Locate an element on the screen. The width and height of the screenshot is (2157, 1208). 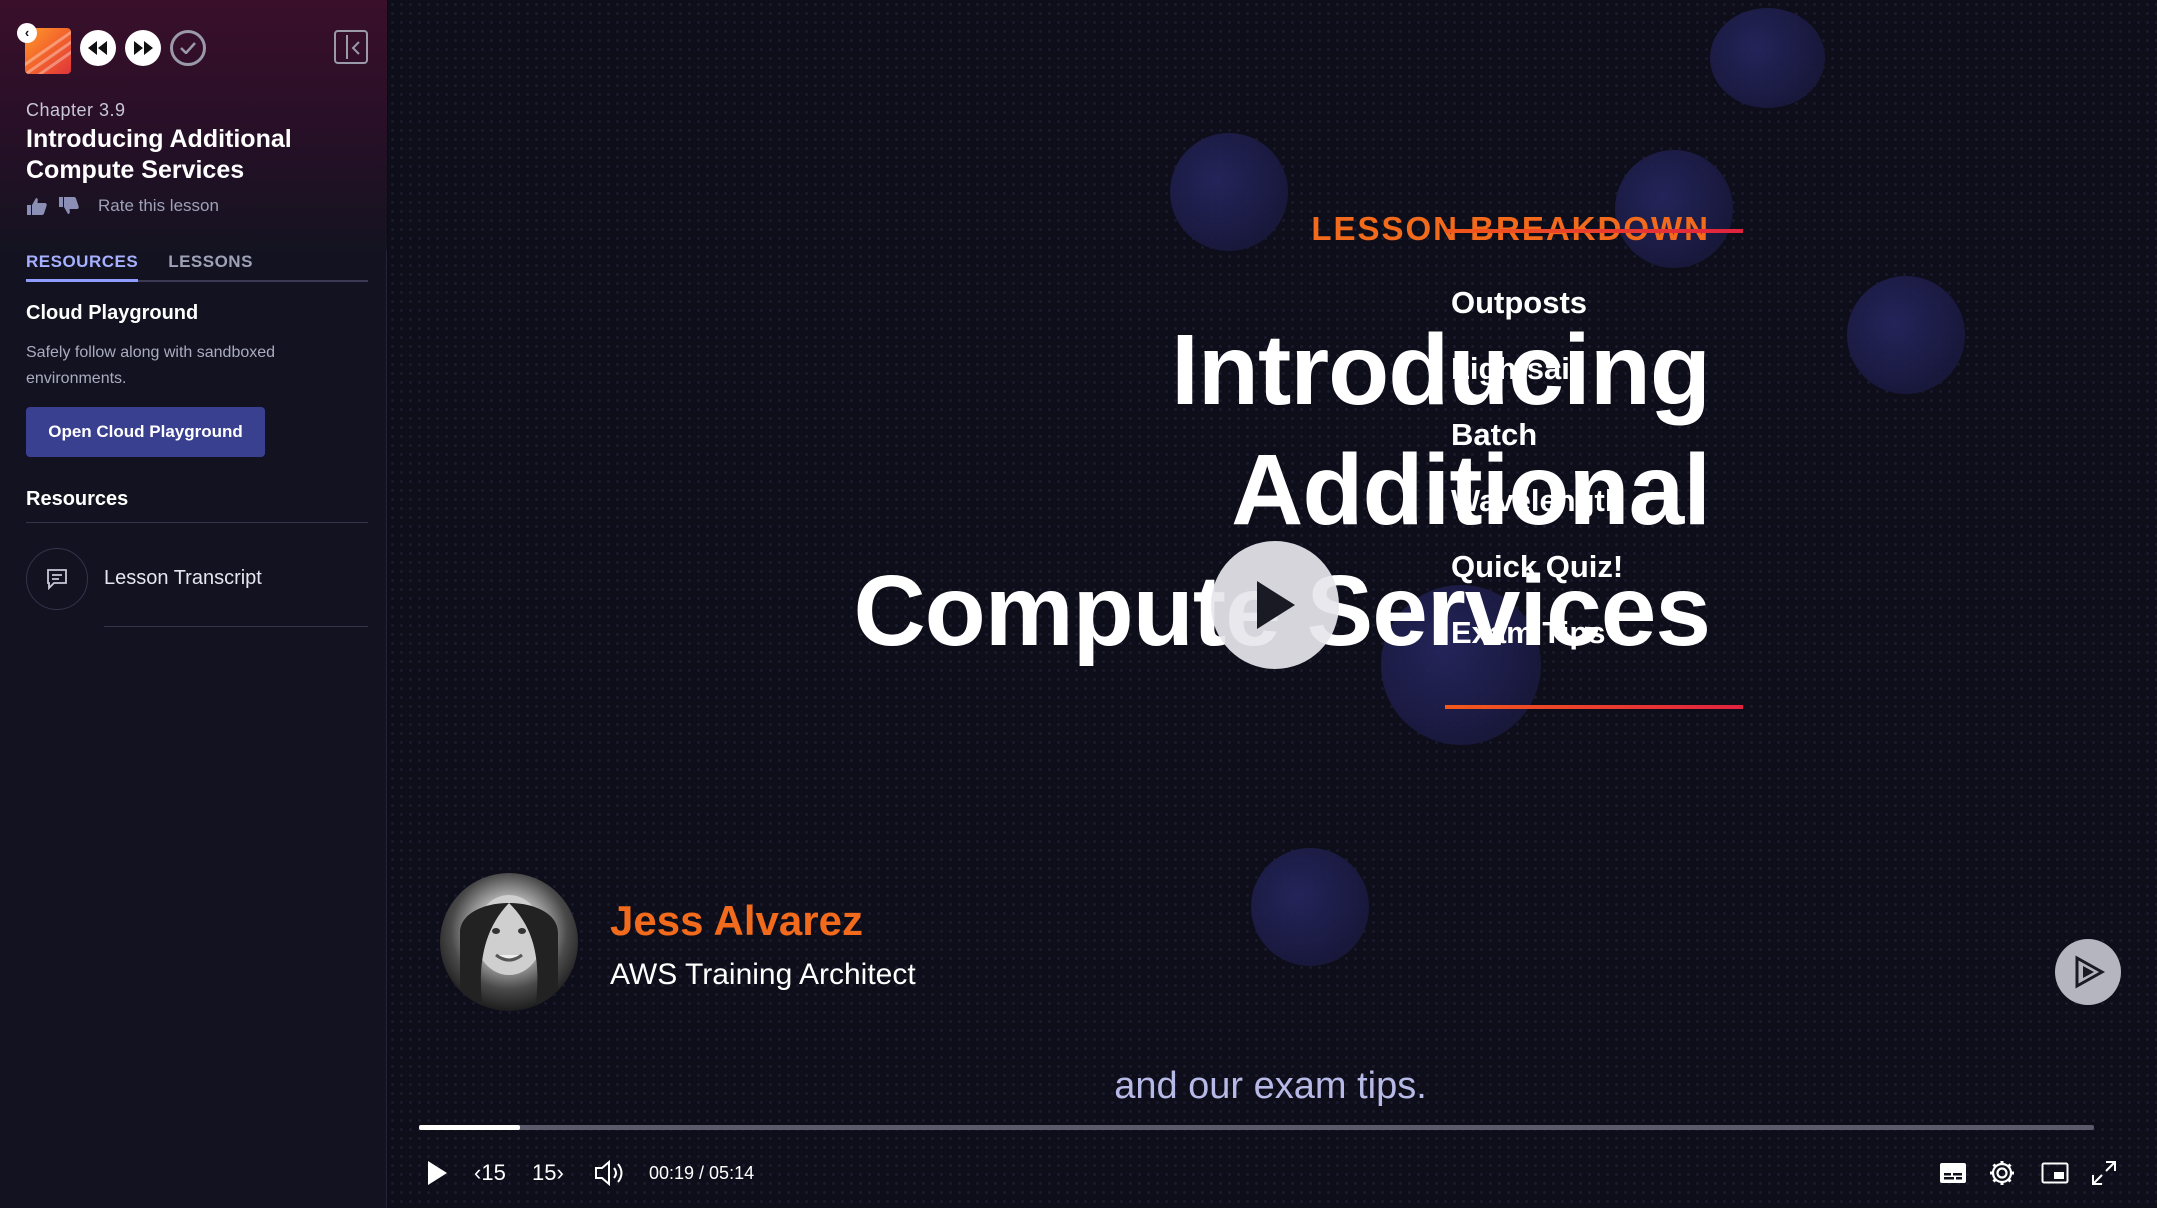
skip-forward-label: 15 is located at coordinates (544, 1172).